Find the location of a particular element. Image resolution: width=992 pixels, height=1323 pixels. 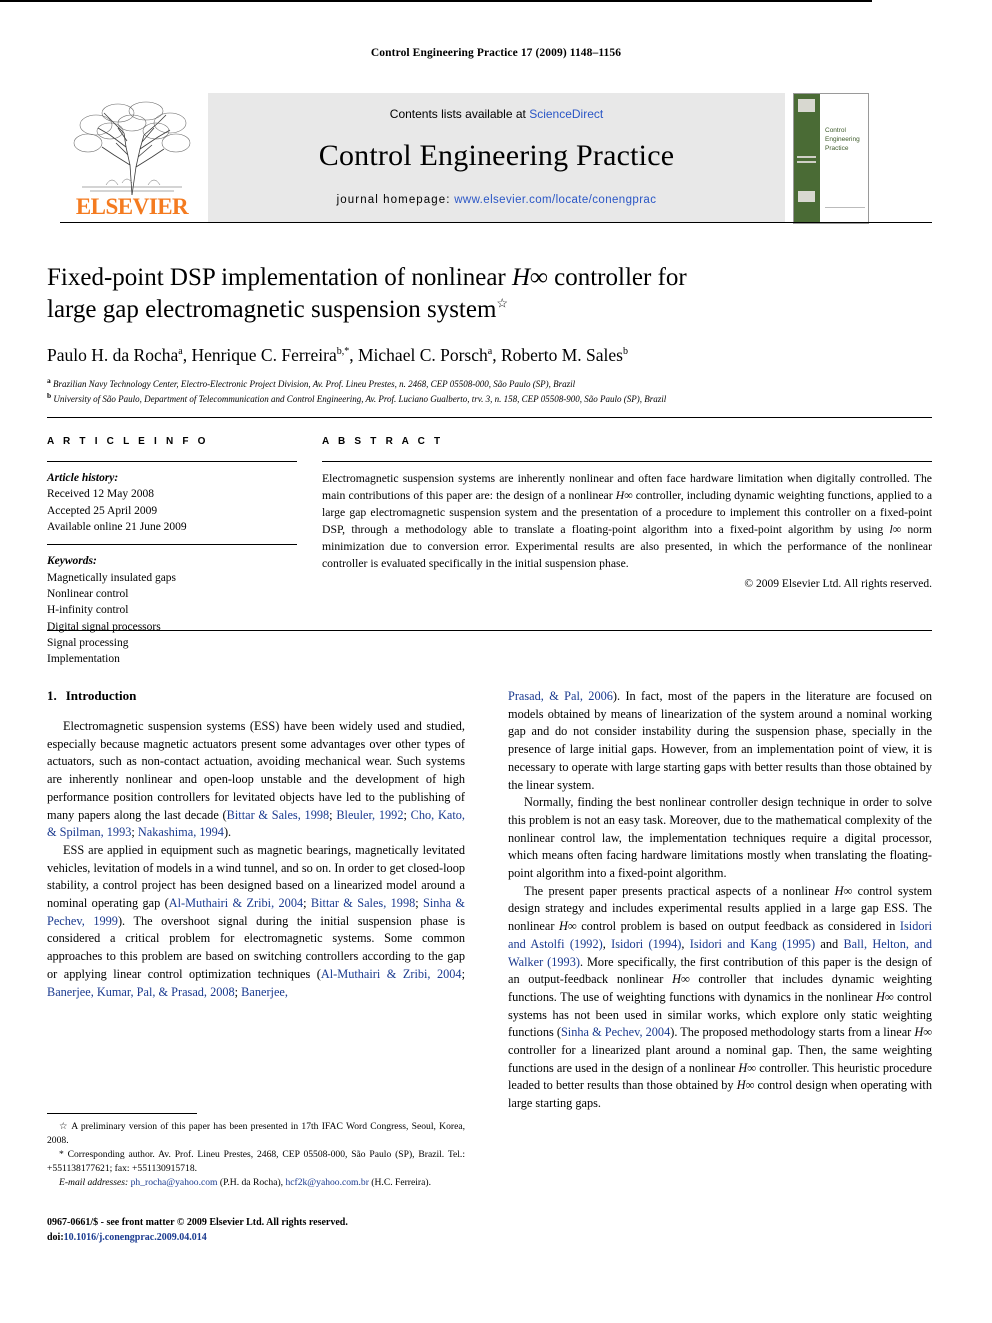

email-owner: (H.C. Ferreira). is located at coordinates (399, 1183).